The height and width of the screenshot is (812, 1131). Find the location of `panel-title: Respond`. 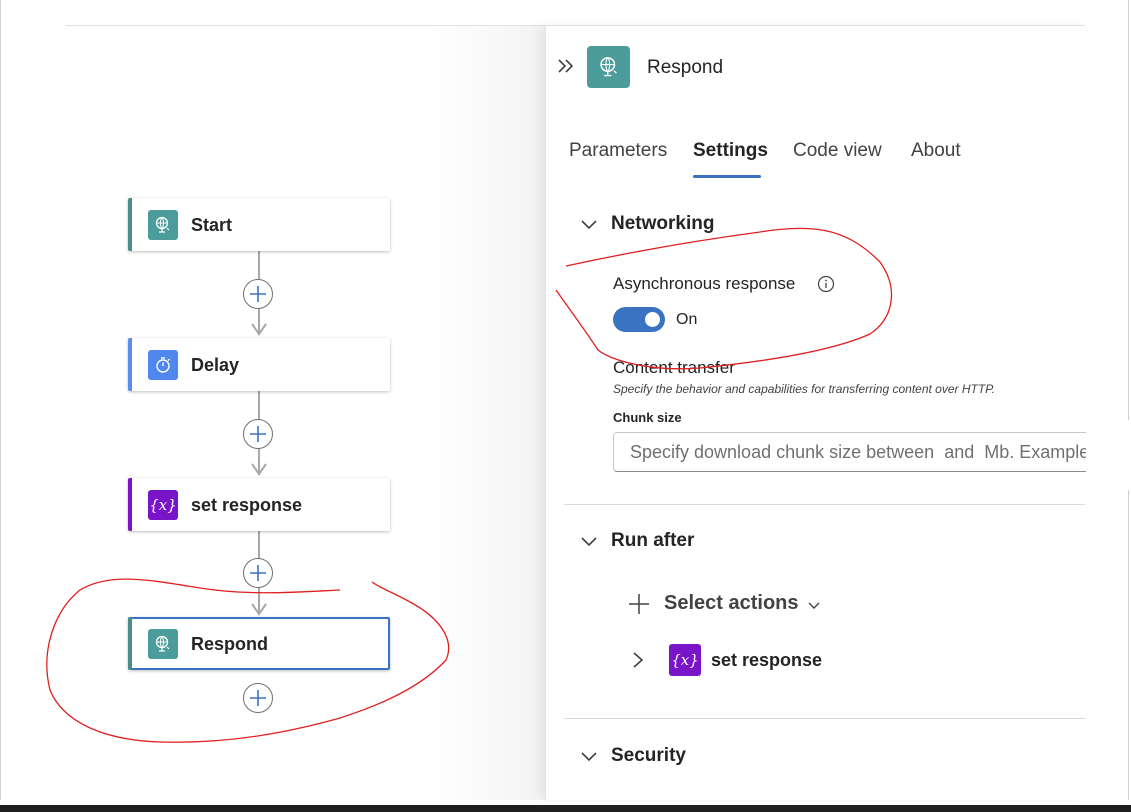

panel-title: Respond is located at coordinates (685, 67).